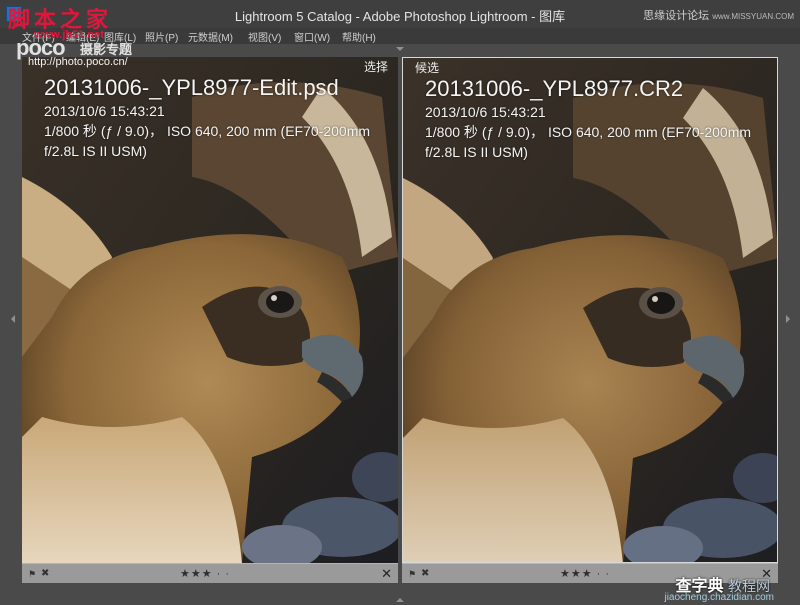 The width and height of the screenshot is (800, 605). What do you see at coordinates (210, 36) in the screenshot?
I see `menu-metadata: 元数据(M)` at bounding box center [210, 36].